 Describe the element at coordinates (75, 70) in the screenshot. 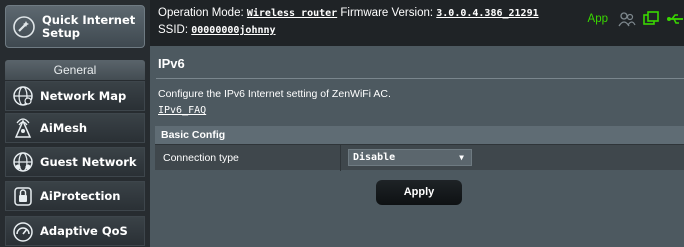

I see `general-section-header: General` at that location.